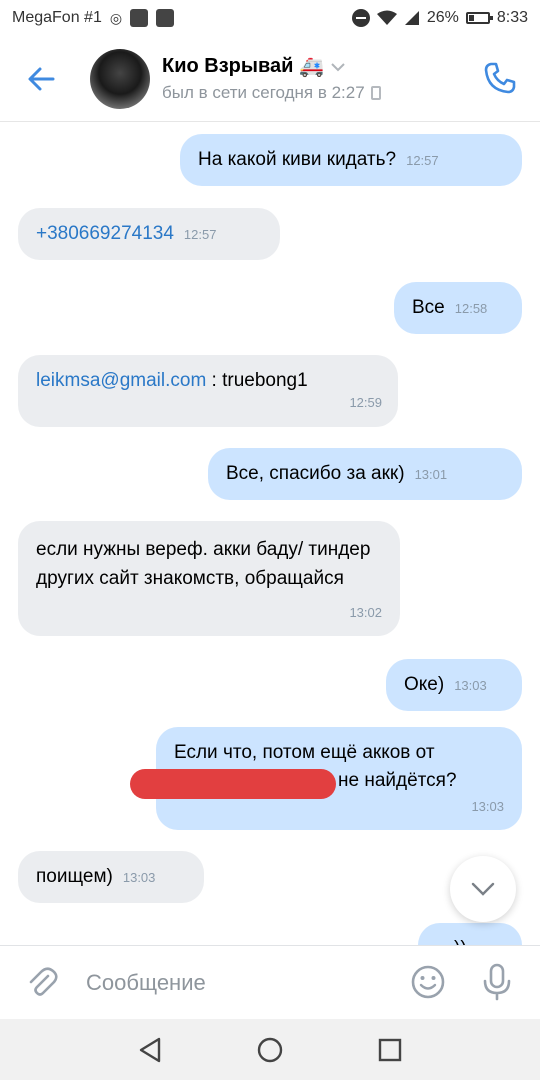 This screenshot has width=540, height=1080. I want to click on system-nav-bar, so click(270, 1049).